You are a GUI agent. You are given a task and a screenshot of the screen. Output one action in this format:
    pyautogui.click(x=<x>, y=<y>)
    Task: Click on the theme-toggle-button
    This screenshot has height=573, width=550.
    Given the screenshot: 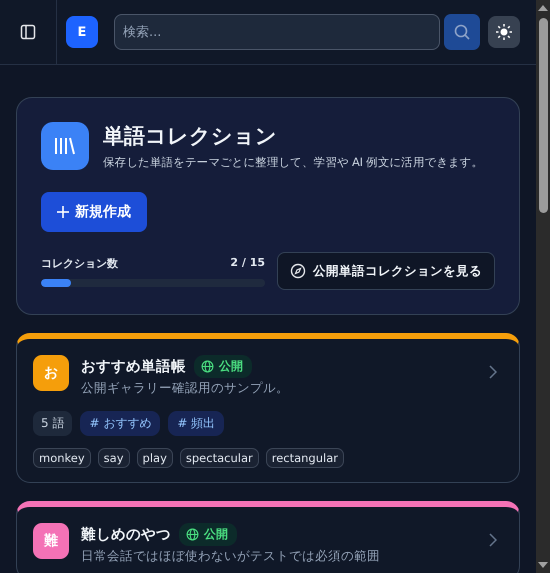 What is the action you would take?
    pyautogui.click(x=504, y=32)
    